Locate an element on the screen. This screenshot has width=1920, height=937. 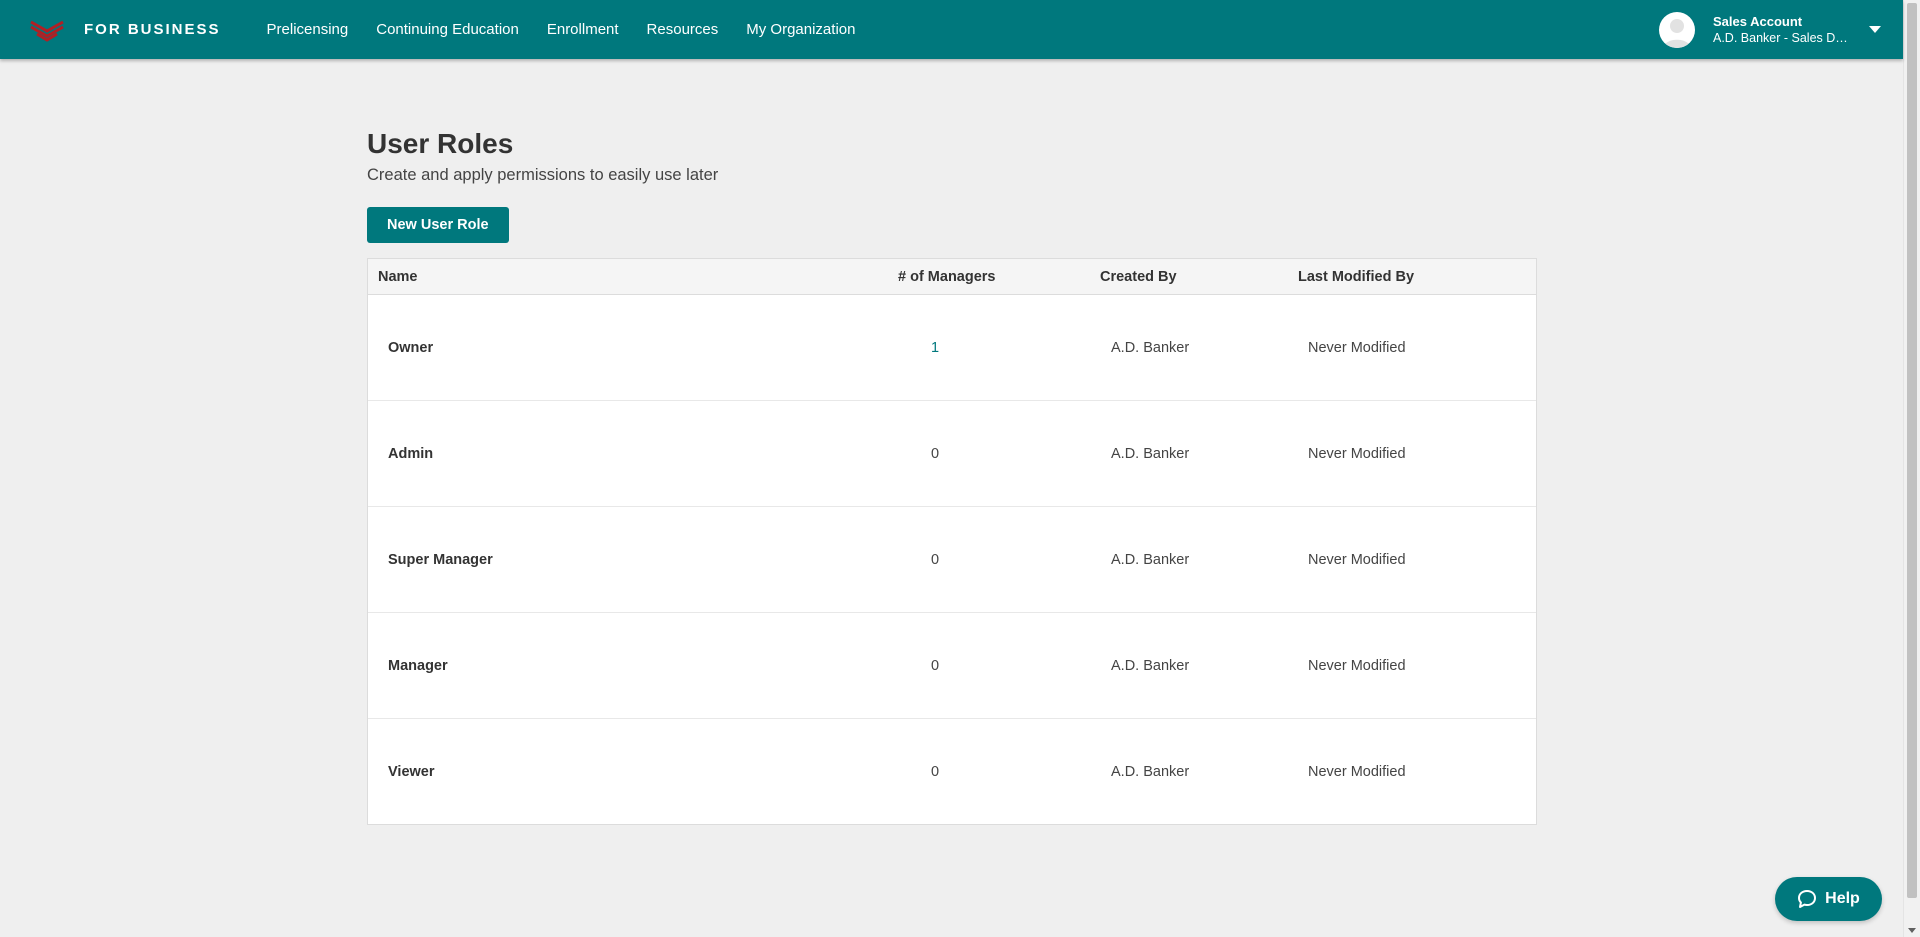
caret-down-icon is located at coordinates (1875, 29).